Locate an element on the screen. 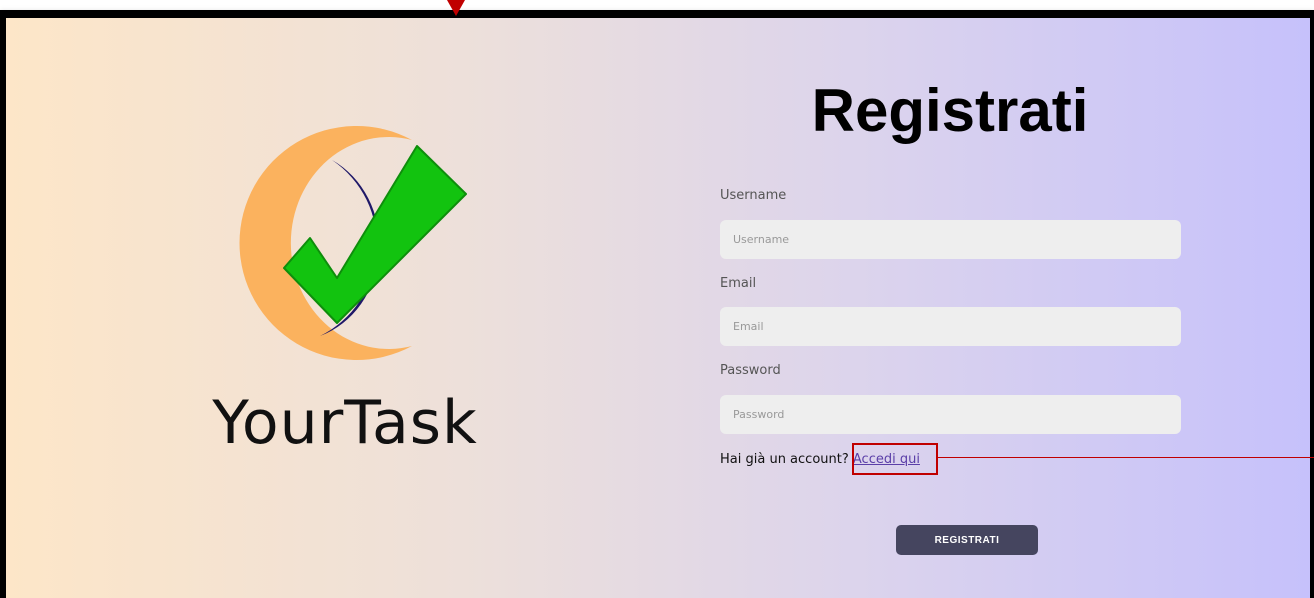  register-button: REGISTRATI is located at coordinates (967, 540).